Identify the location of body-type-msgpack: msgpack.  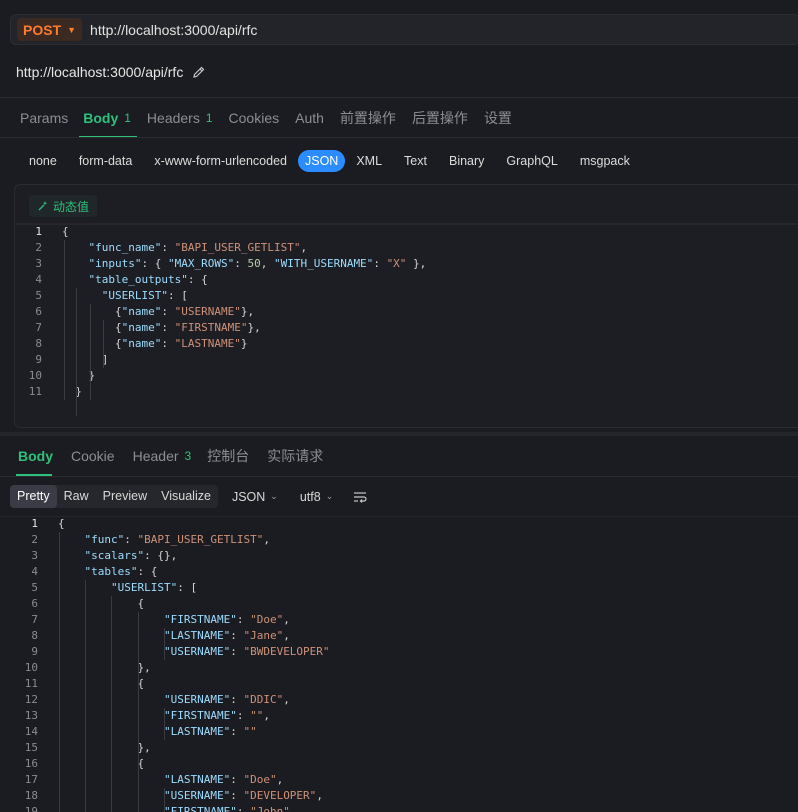
(605, 161).